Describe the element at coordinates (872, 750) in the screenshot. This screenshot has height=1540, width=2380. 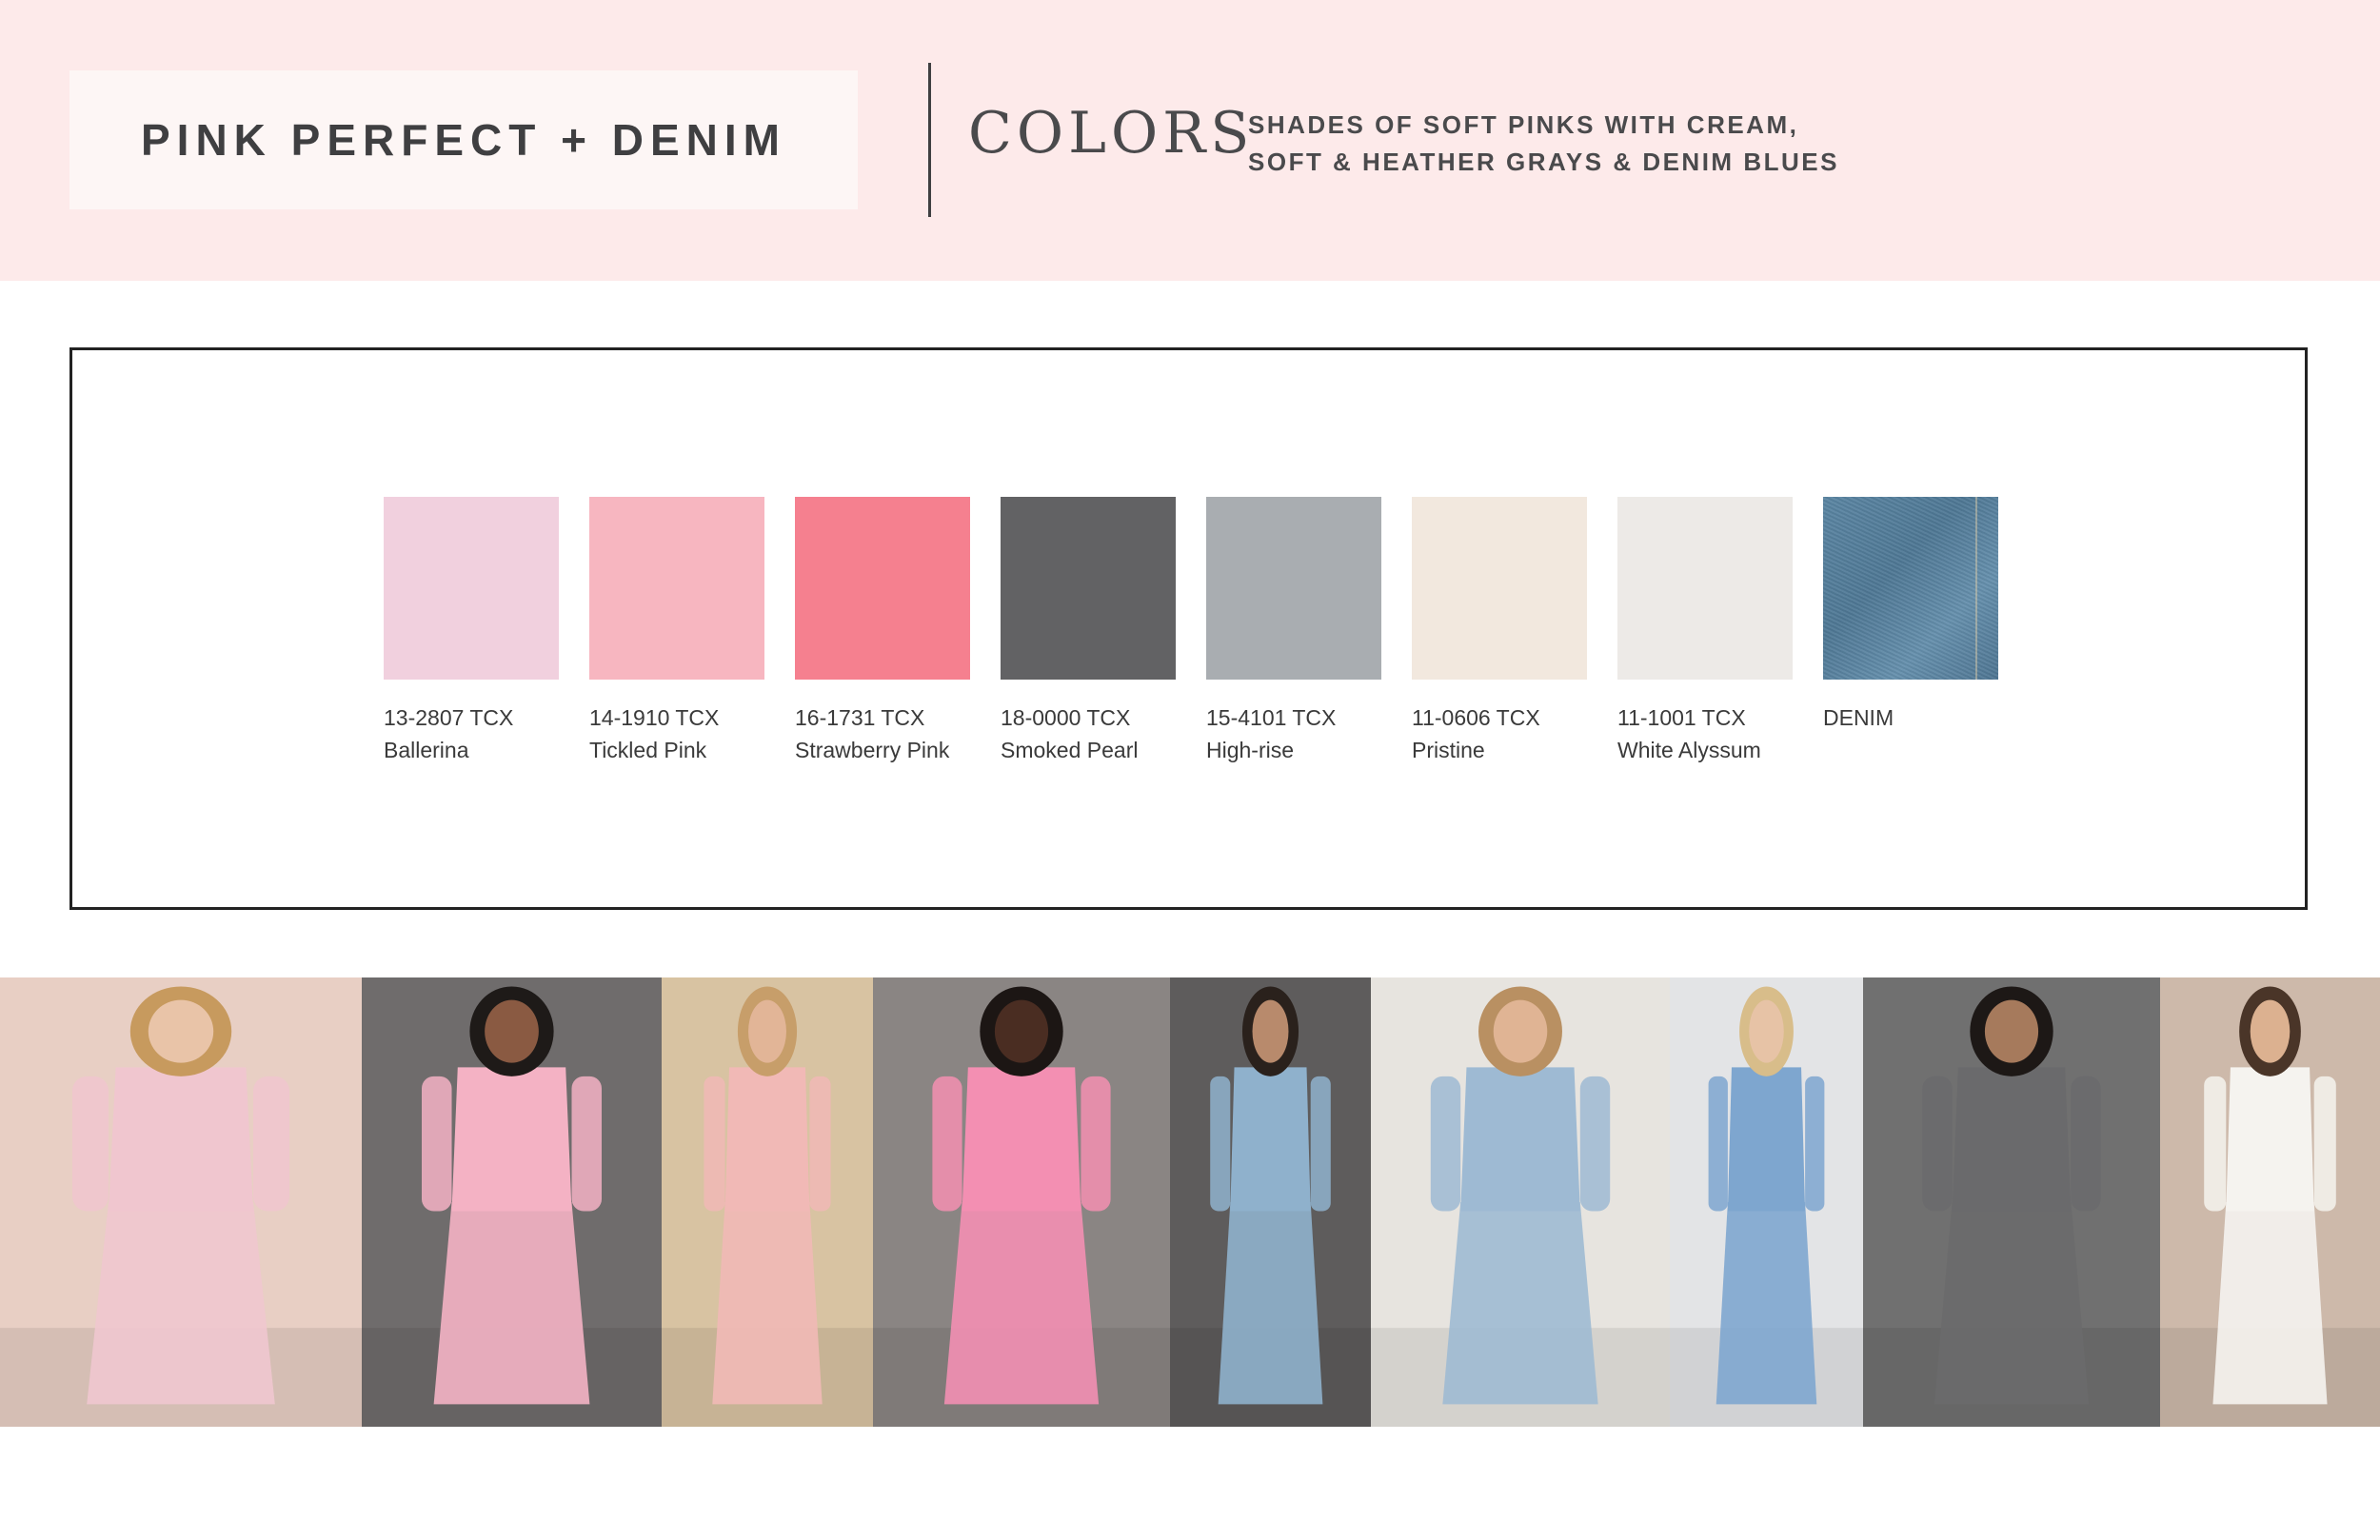
I see `swatch-name: Strawberry Pink` at that location.